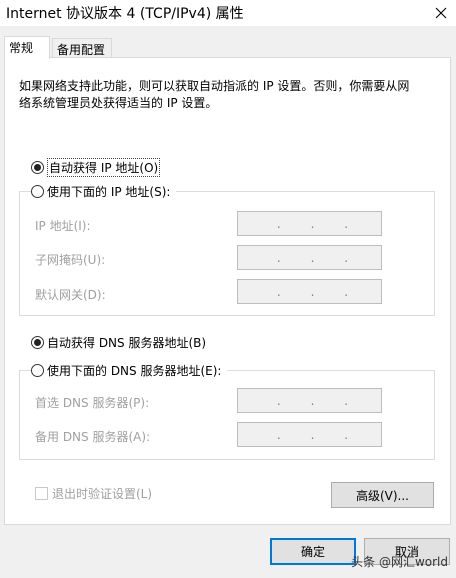  I want to click on ok-button: 确定, so click(313, 551).